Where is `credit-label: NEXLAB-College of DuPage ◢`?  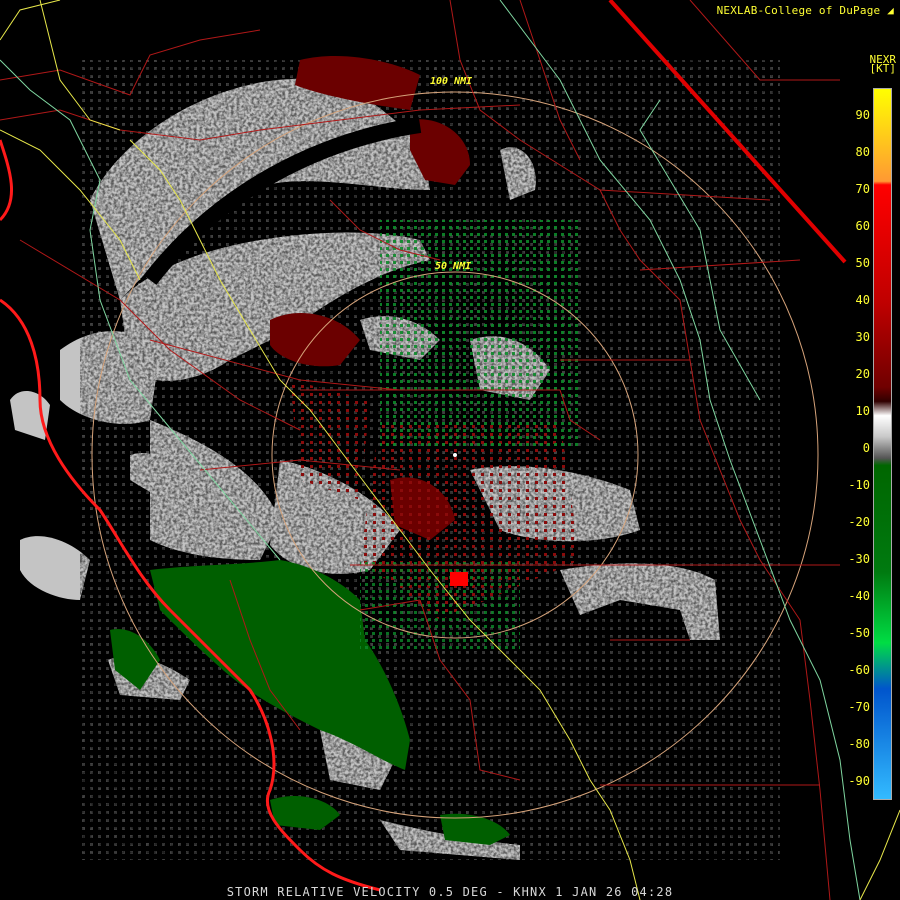 credit-label: NEXLAB-College of DuPage ◢ is located at coordinates (805, 10).